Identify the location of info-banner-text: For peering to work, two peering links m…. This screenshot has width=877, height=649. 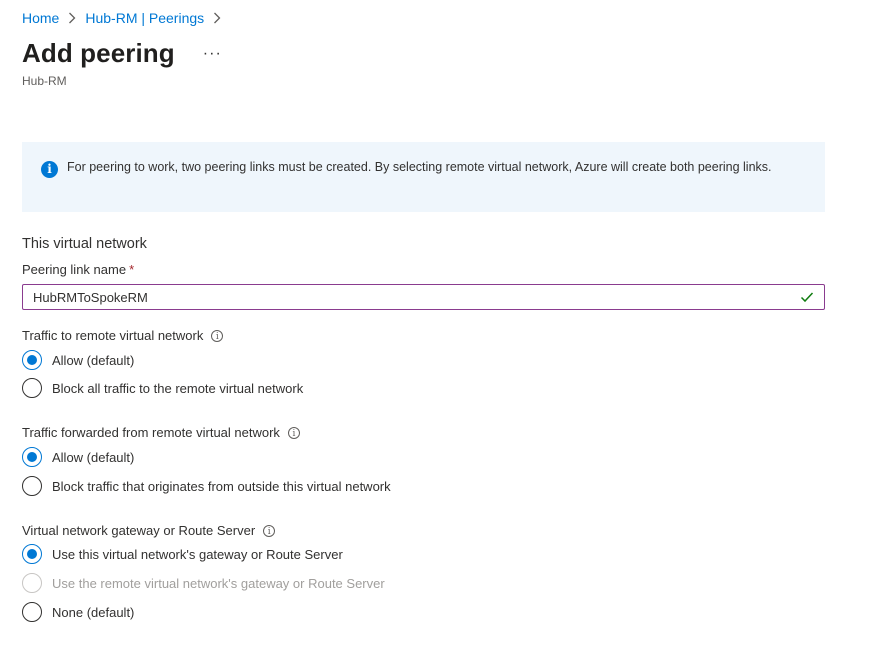
(419, 167).